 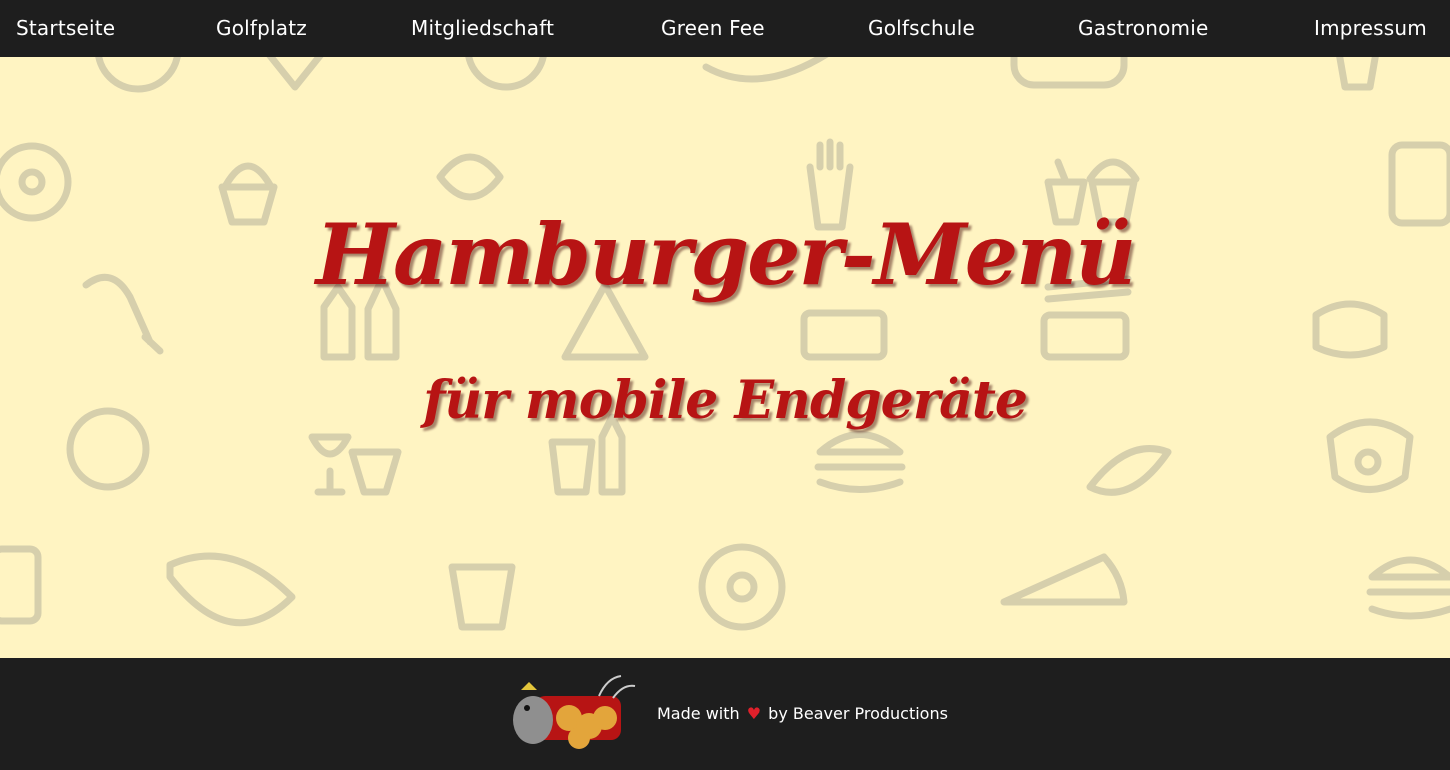 I want to click on heart-icon: ♥, so click(x=754, y=713).